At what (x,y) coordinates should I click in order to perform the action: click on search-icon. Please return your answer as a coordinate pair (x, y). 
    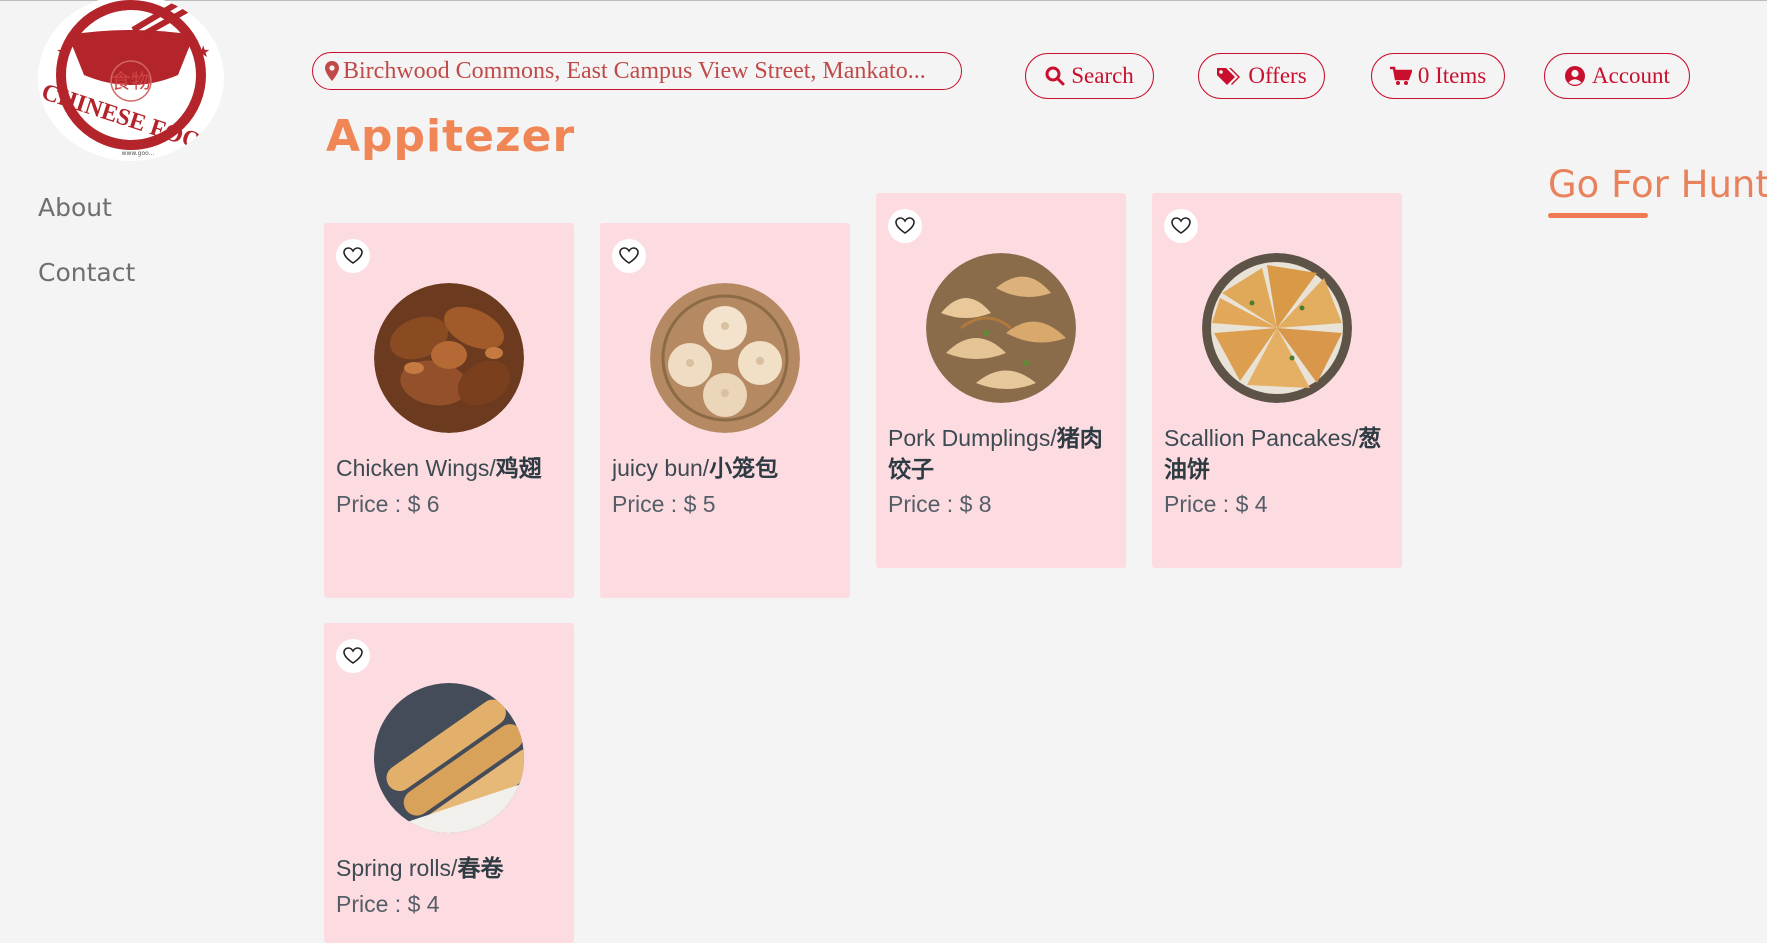
    Looking at the image, I should click on (1055, 76).